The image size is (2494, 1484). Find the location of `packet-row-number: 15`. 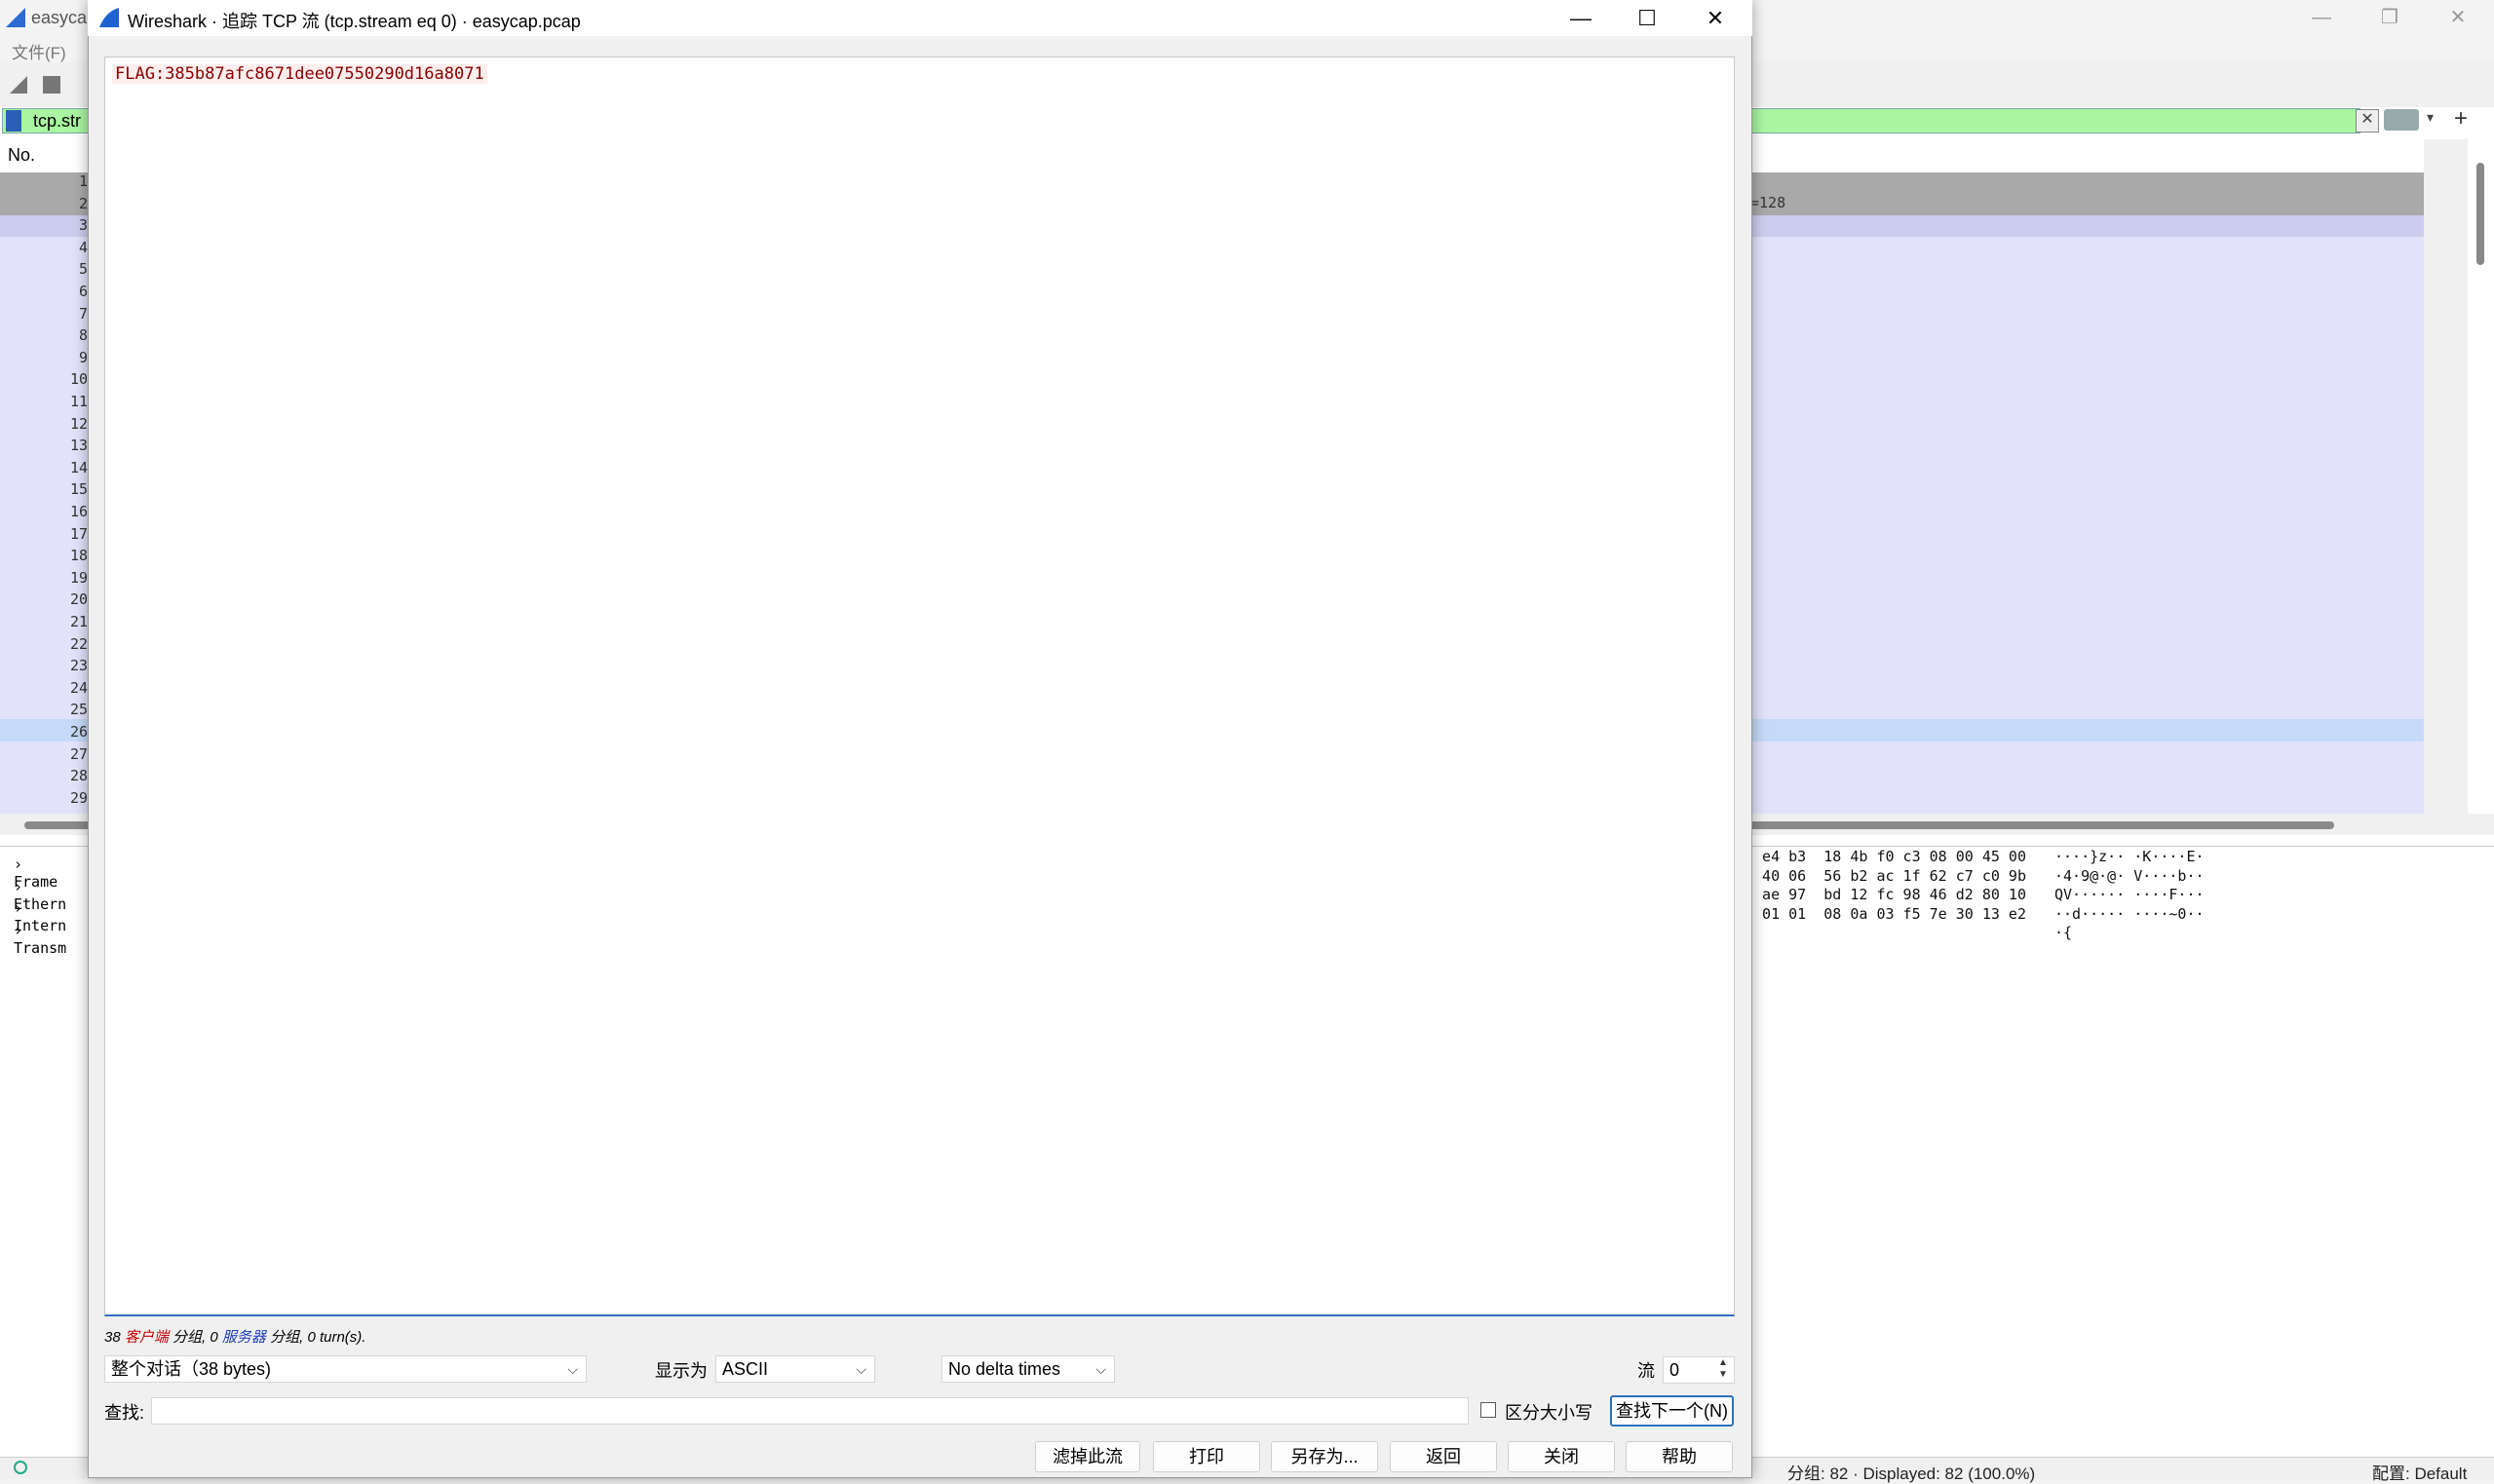

packet-row-number: 15 is located at coordinates (79, 489).